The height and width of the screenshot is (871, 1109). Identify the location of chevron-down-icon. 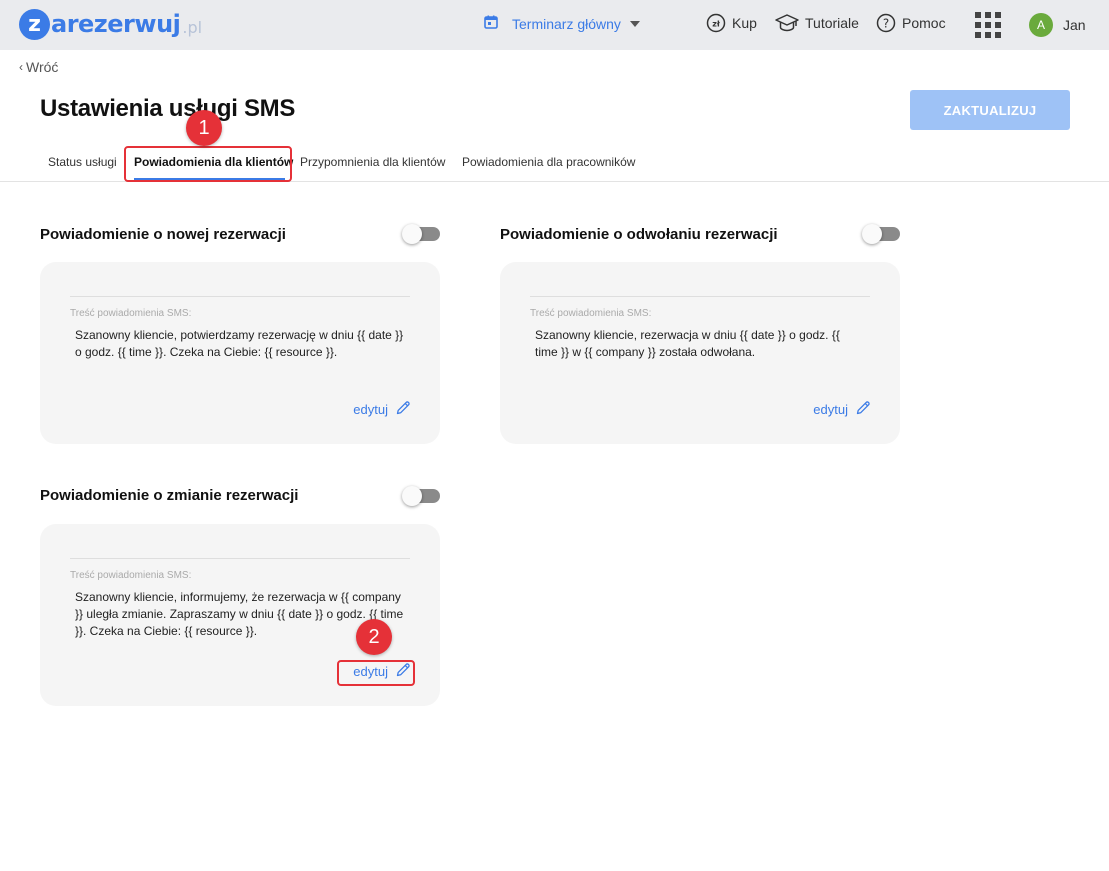
(634, 23).